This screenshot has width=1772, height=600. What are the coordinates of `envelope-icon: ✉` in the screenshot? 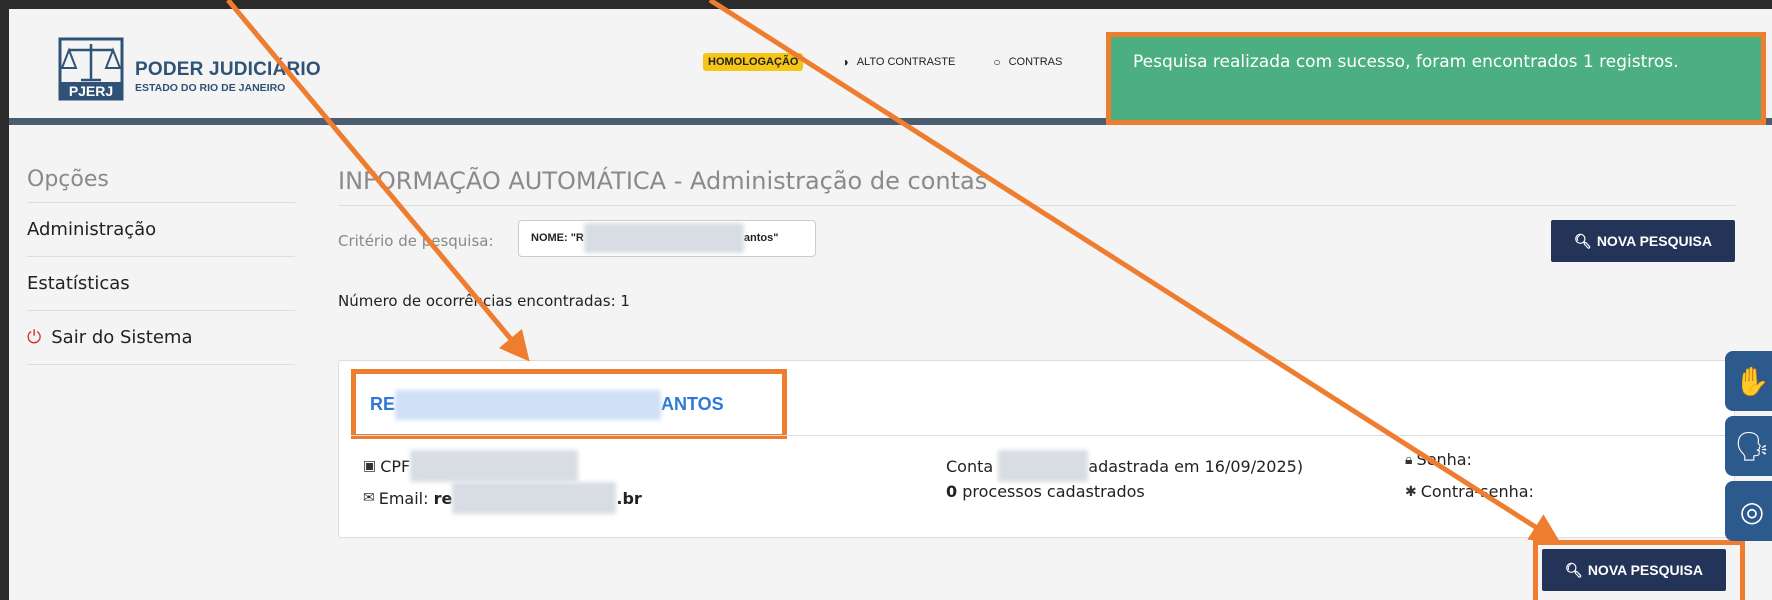 It's located at (369, 498).